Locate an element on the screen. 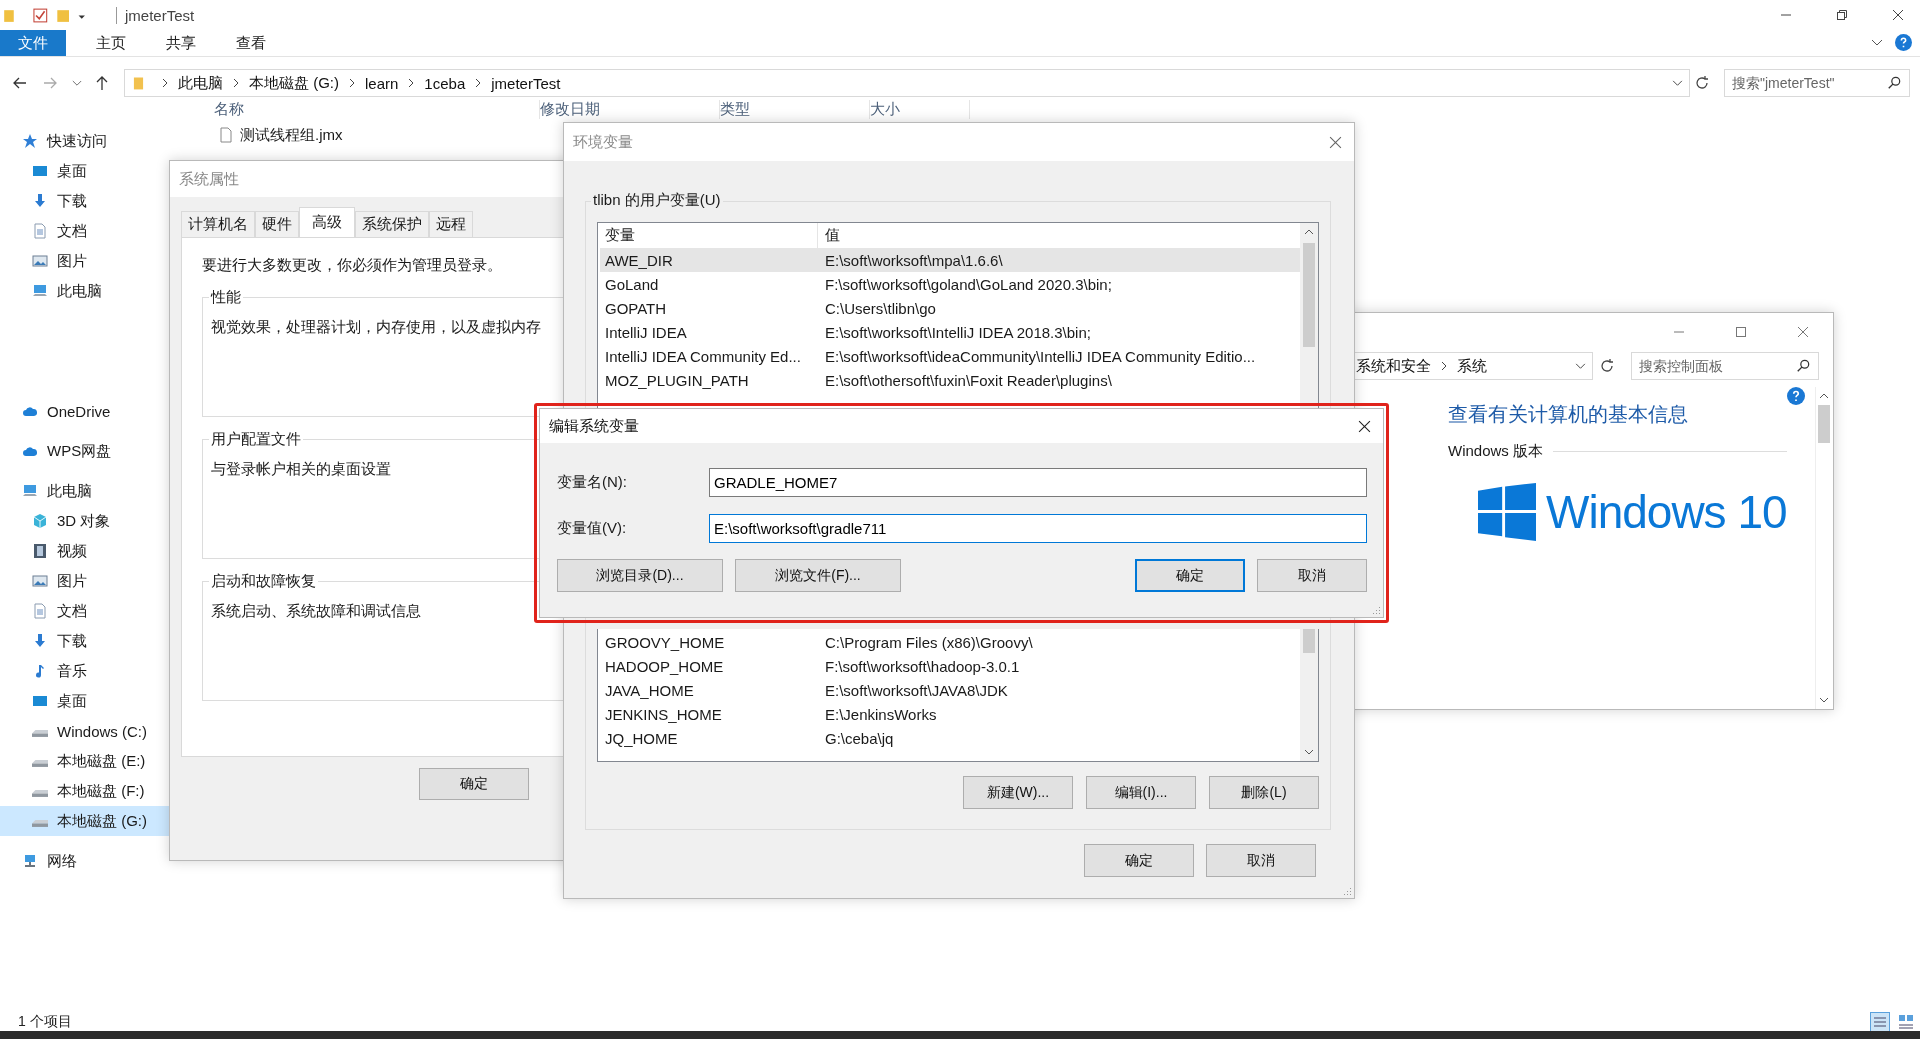  variable-row: GOPATH C:\Users\tlibn\go is located at coordinates (950, 308).